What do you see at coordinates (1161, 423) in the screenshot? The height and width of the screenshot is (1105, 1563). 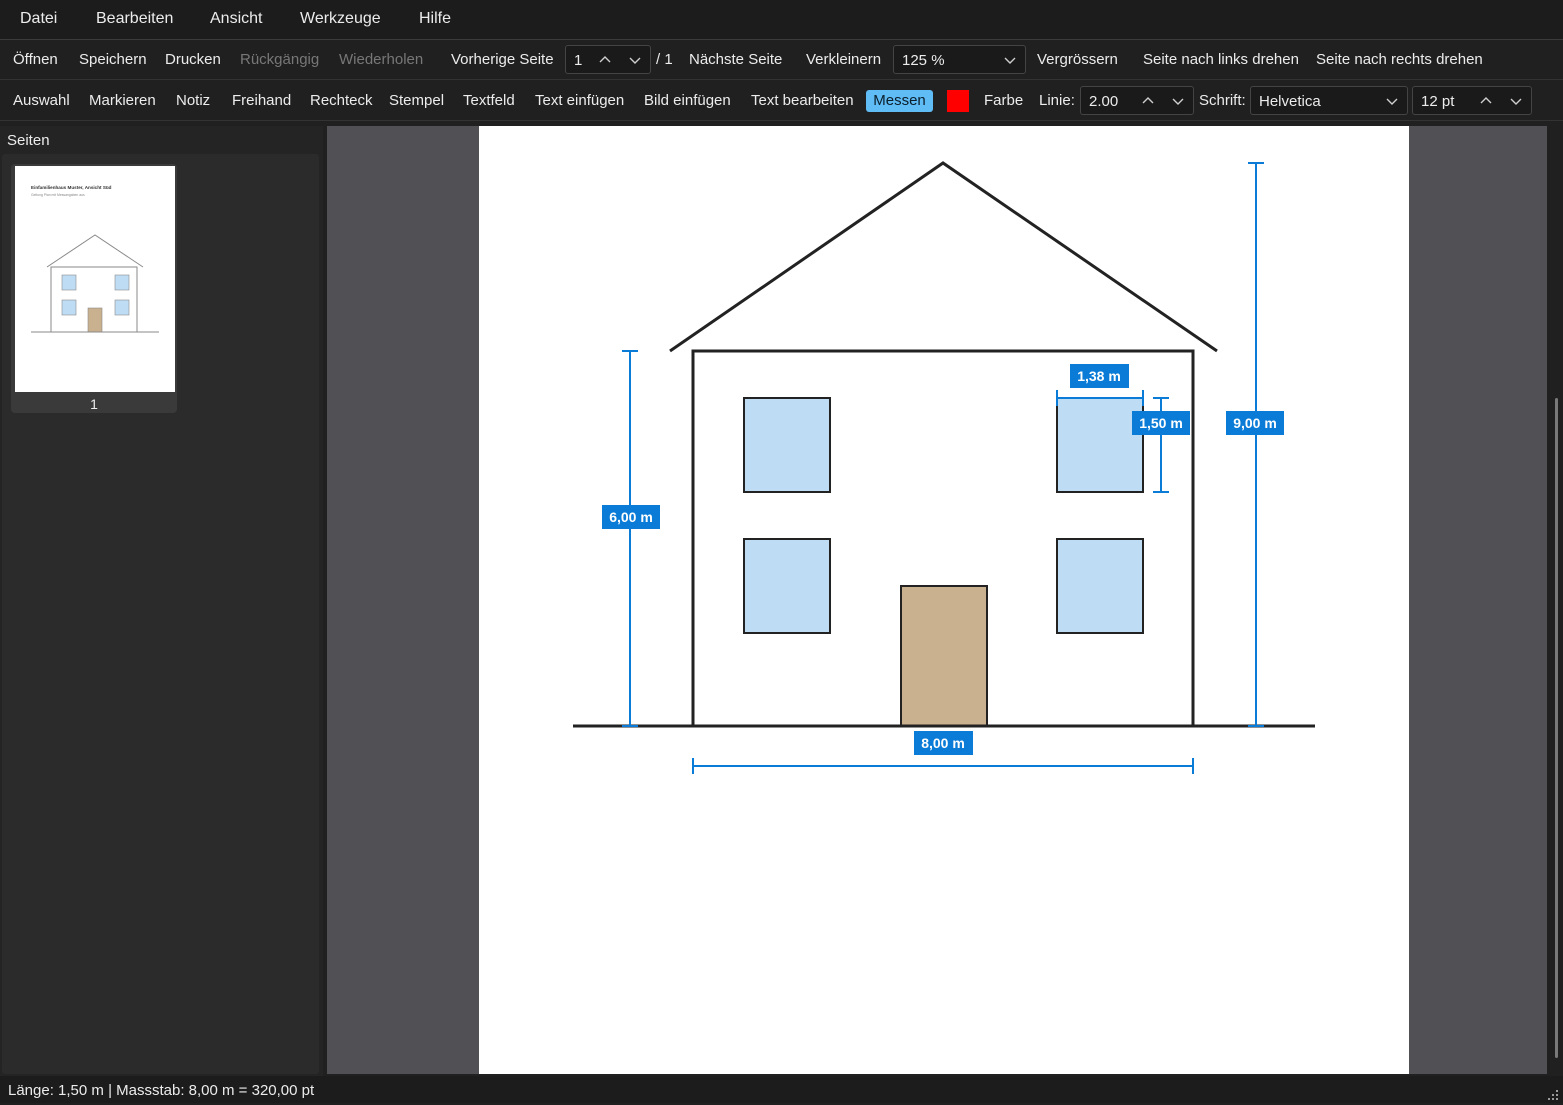 I see `measure-label-window-height: 1,50 m` at bounding box center [1161, 423].